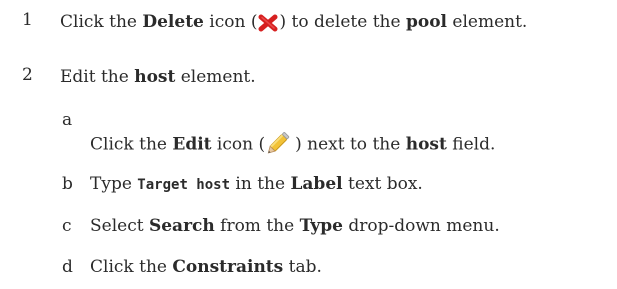 The image size is (617, 289). What do you see at coordinates (342, 22) in the screenshot?
I see `step-text: ) to delete the` at bounding box center [342, 22].